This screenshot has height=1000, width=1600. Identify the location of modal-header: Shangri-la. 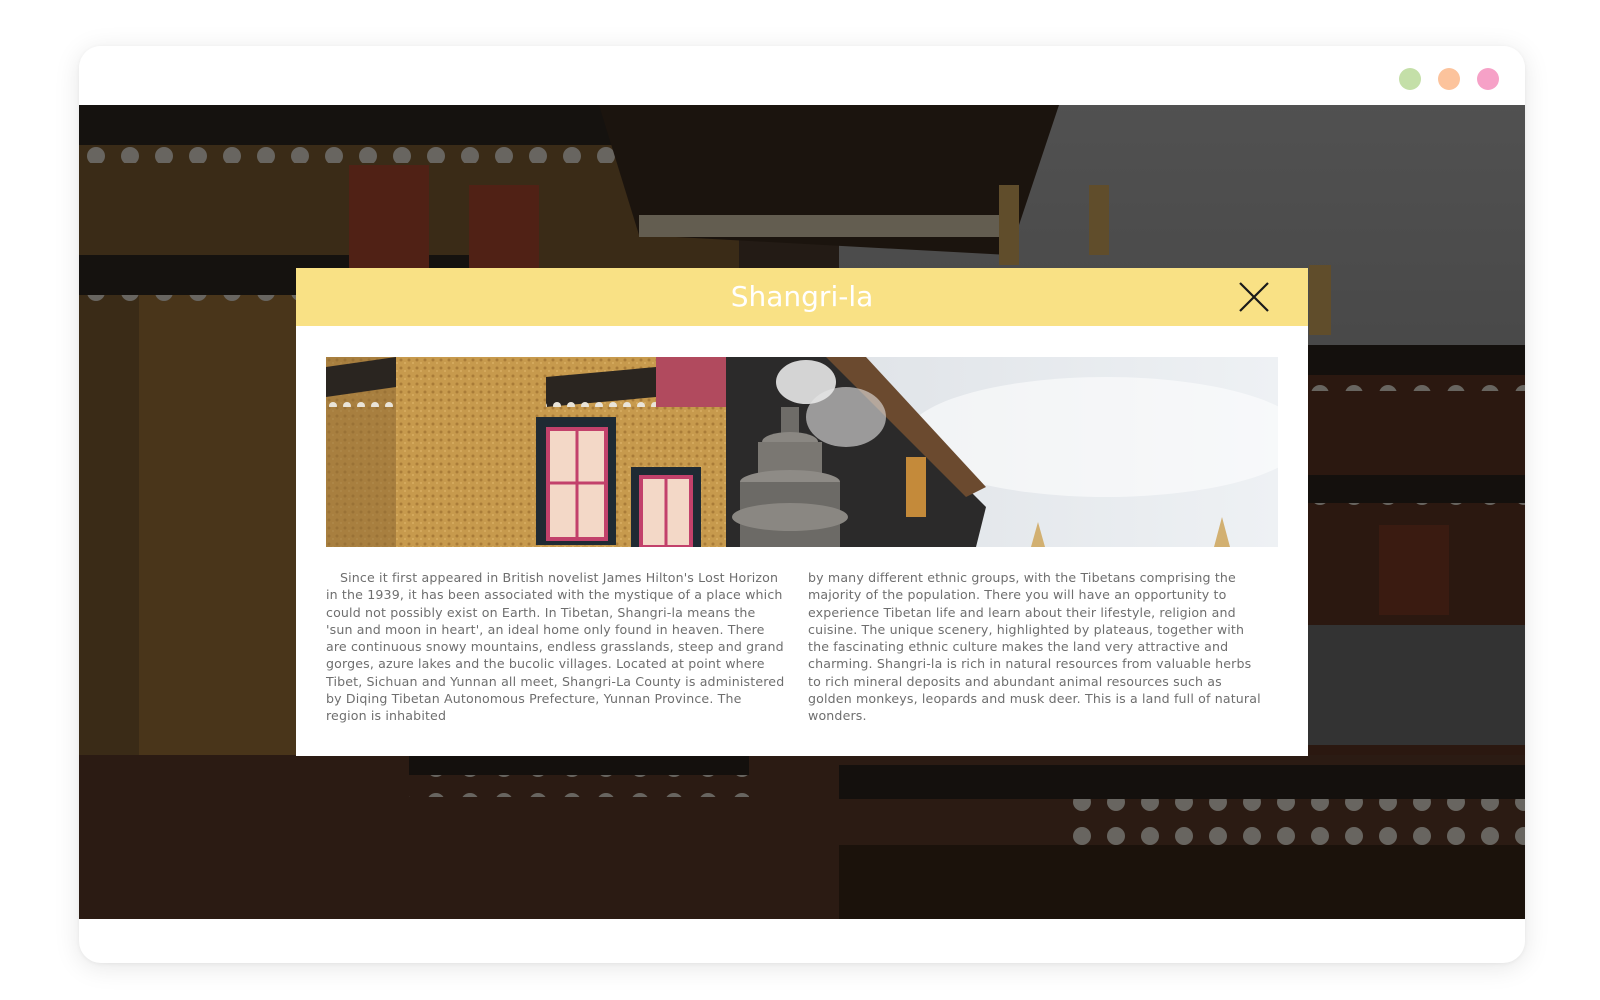
(802, 297).